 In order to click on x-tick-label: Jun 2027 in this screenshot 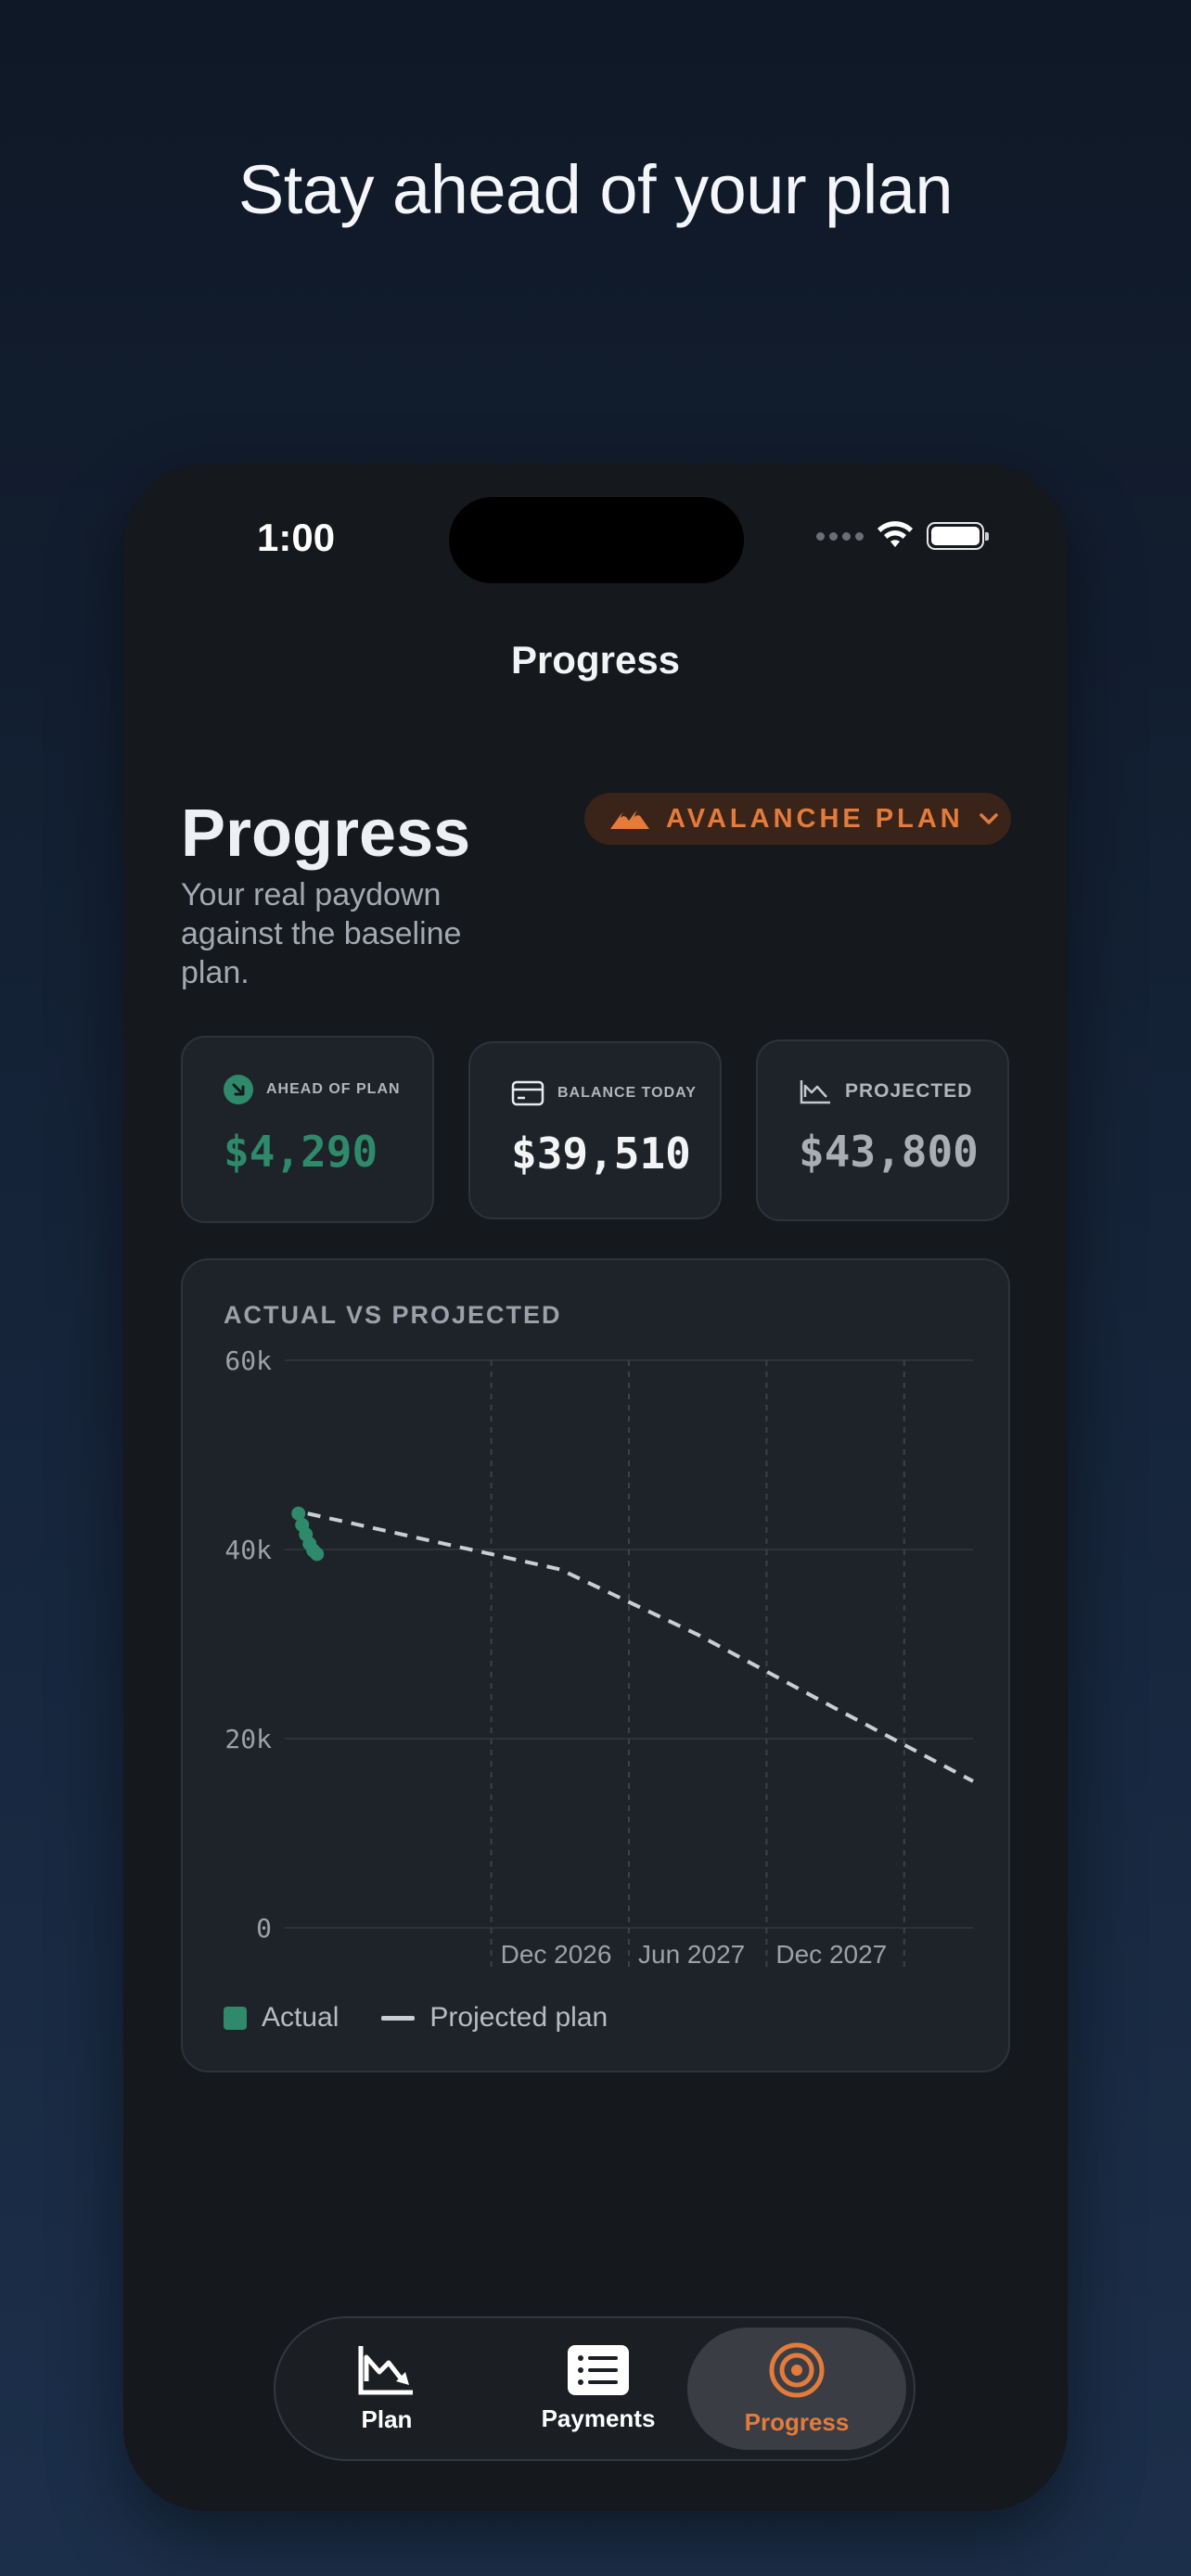, I will do `click(691, 1954)`.